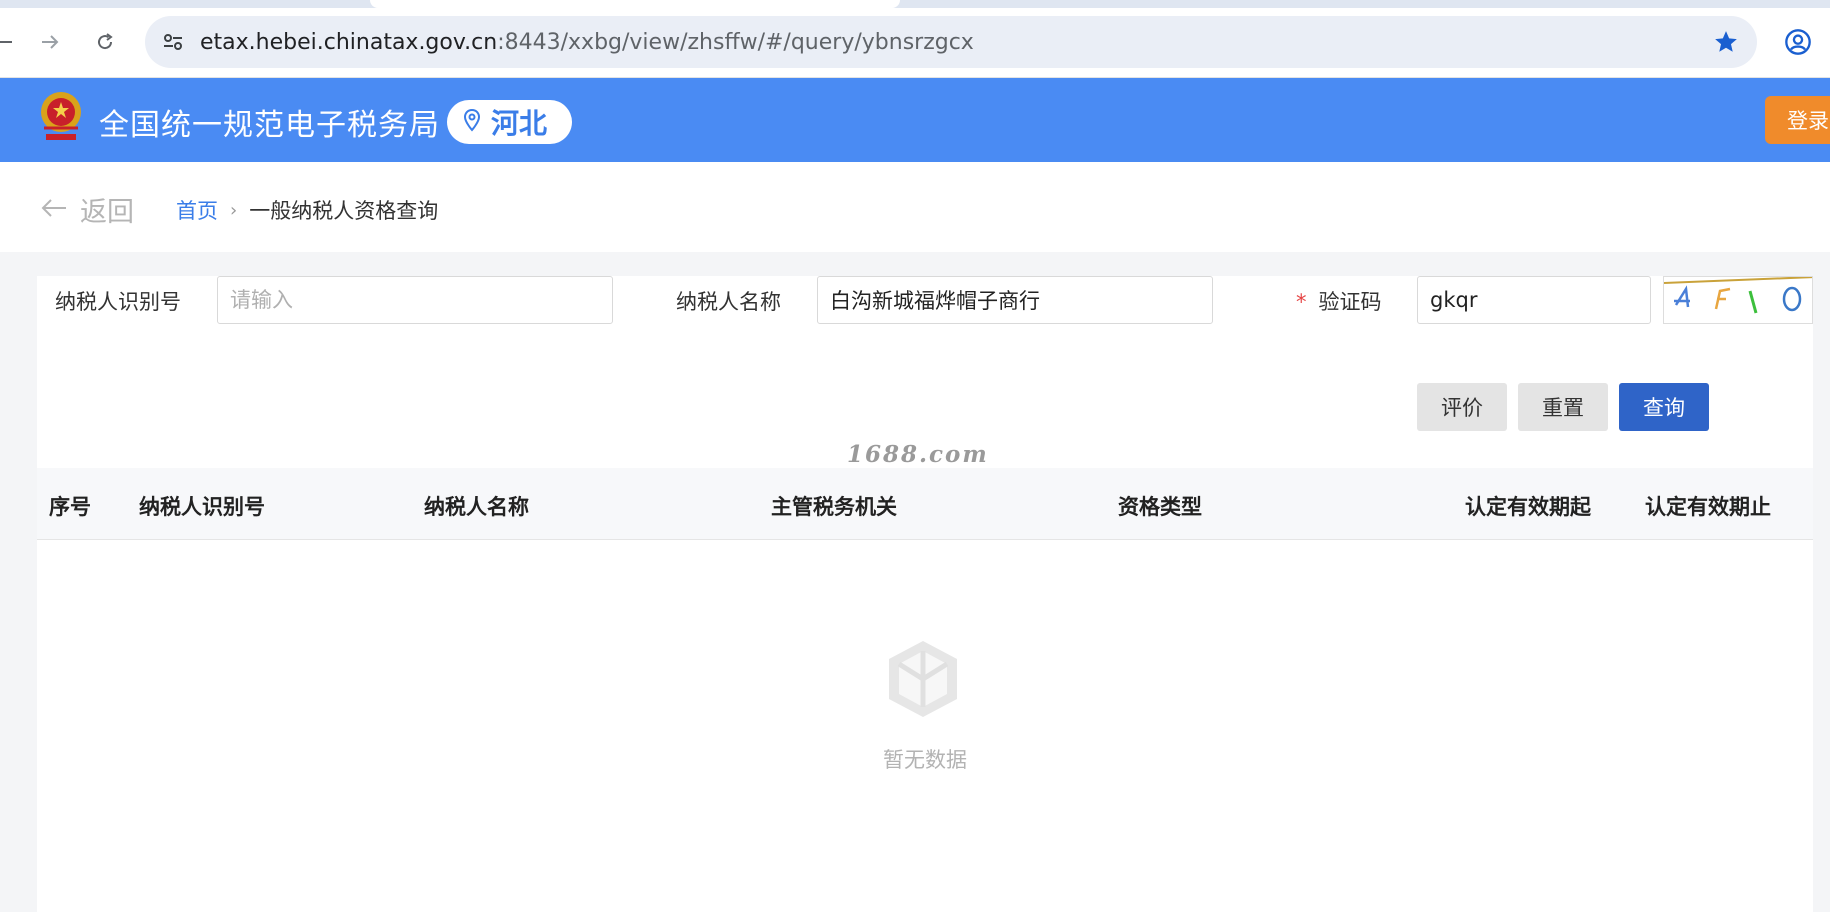 This screenshot has width=1830, height=912. What do you see at coordinates (1726, 44) in the screenshot?
I see `bookmark-star-icon` at bounding box center [1726, 44].